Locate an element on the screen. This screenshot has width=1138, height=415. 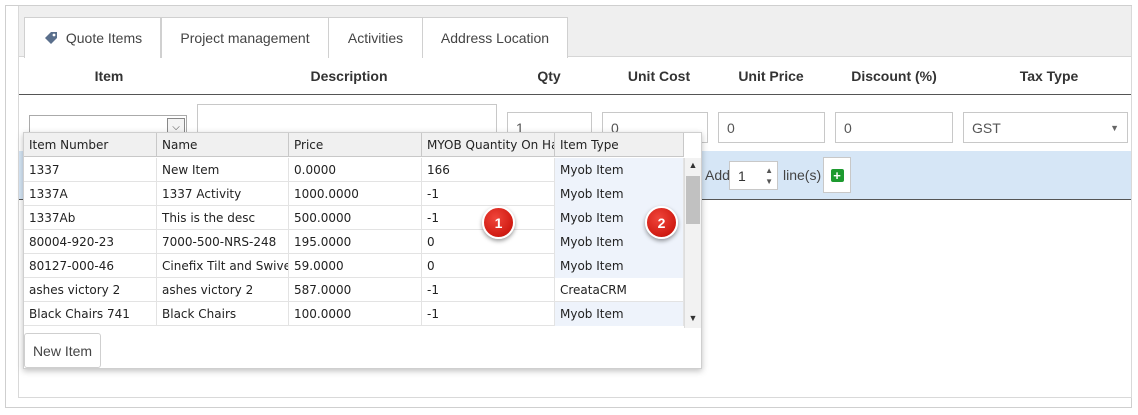
tab-label: Quote Items is located at coordinates (104, 38).